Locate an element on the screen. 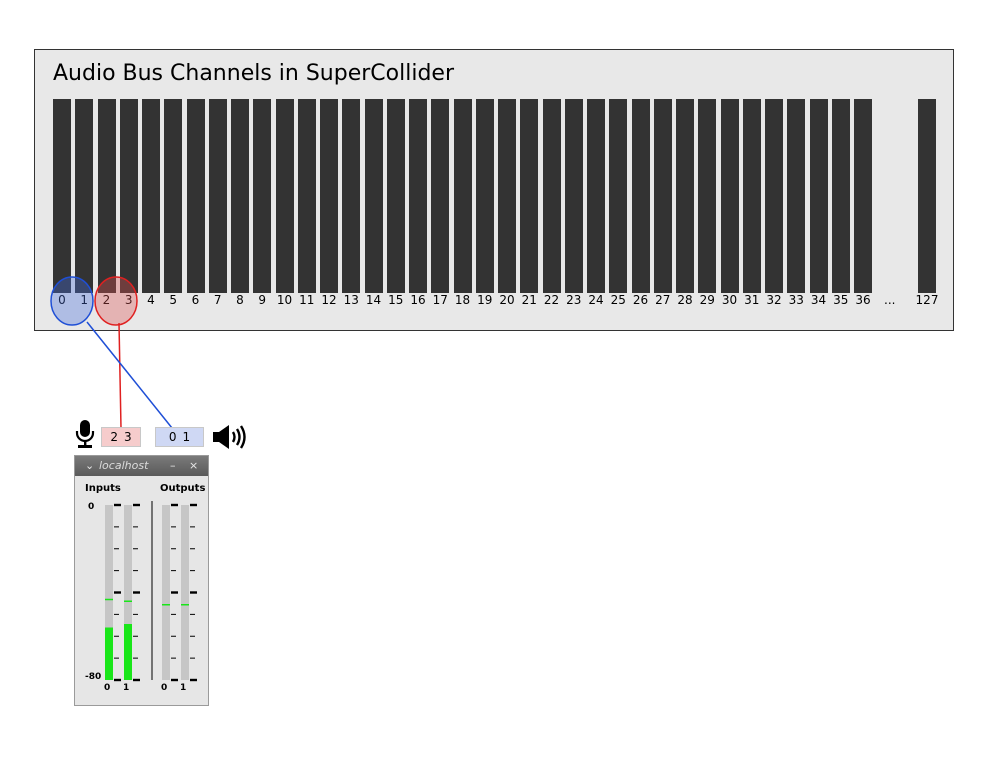 Image resolution: width=990 pixels, height=765 pixels. output-channel-1: 1 is located at coordinates (186, 437).